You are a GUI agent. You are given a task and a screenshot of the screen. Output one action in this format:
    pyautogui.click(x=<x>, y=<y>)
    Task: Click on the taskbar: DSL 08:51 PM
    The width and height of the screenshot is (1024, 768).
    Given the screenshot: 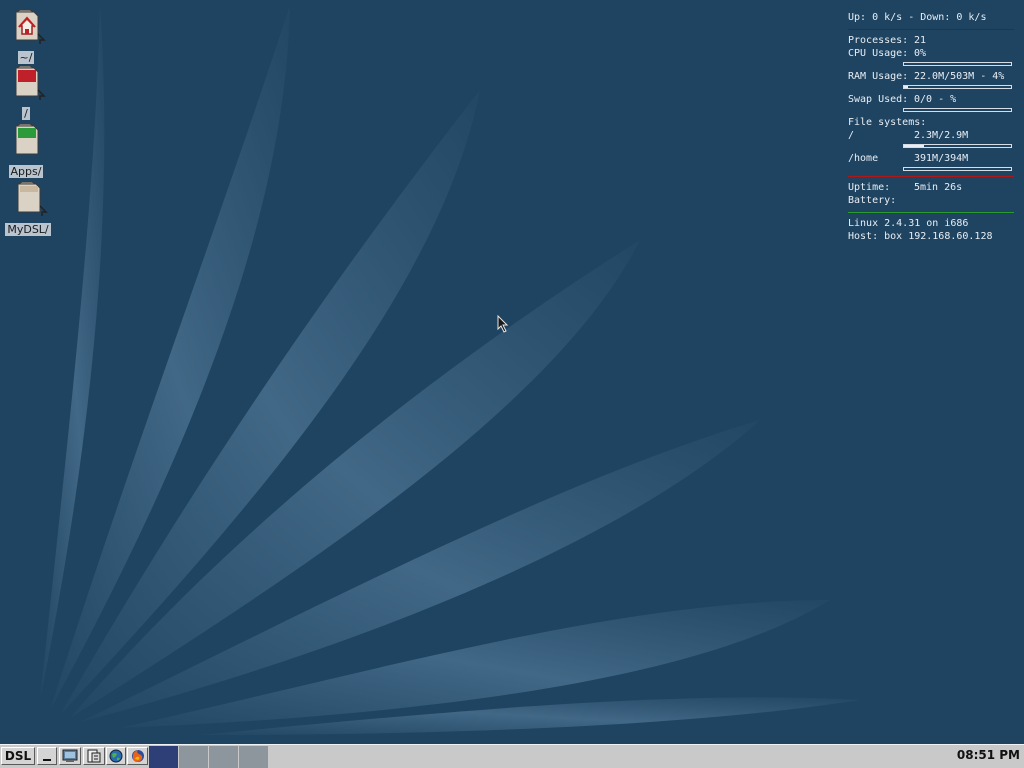 What is the action you would take?
    pyautogui.click(x=512, y=756)
    